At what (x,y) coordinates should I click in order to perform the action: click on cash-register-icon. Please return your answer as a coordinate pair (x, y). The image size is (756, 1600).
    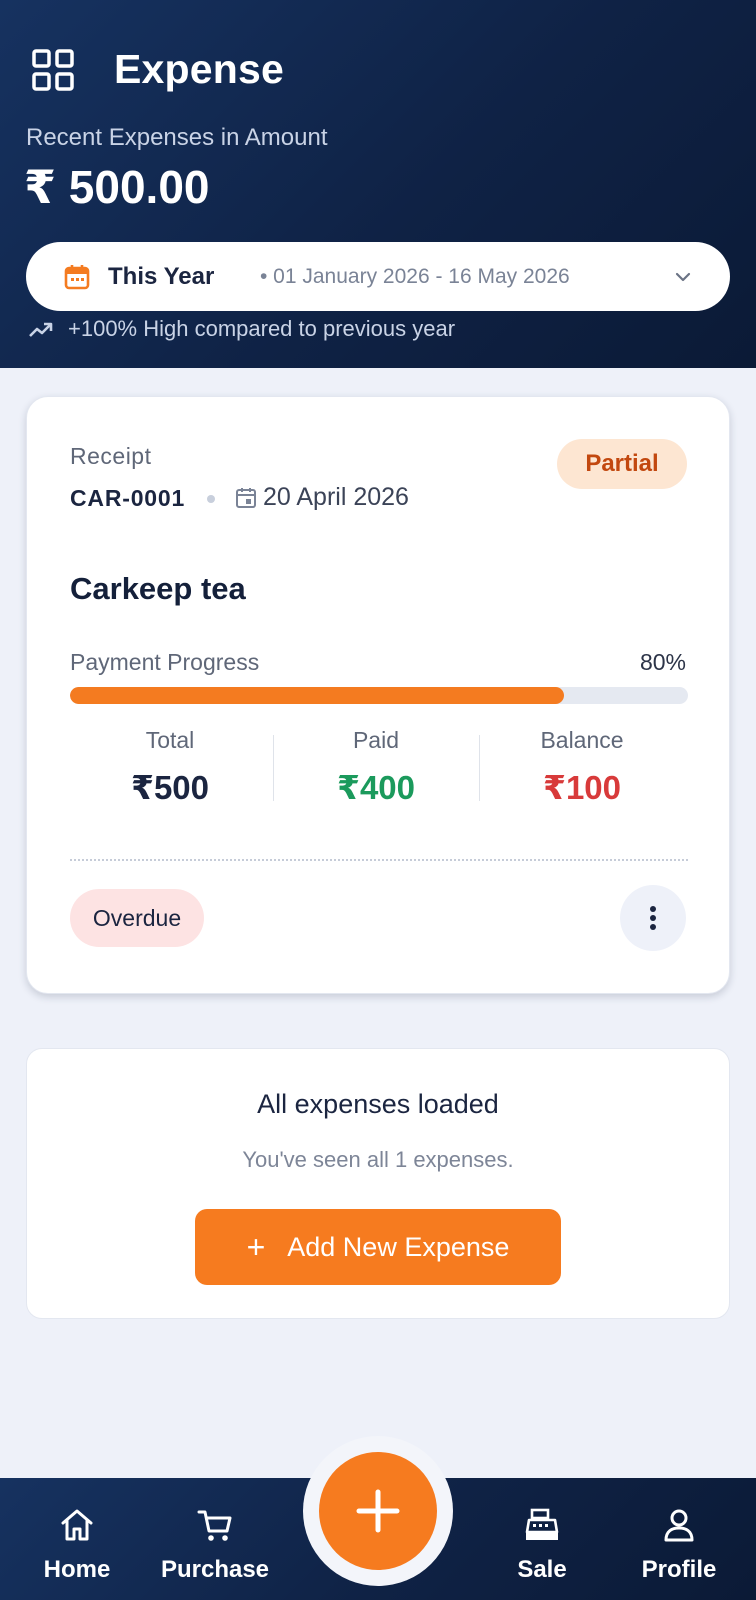
    Looking at the image, I should click on (542, 1524).